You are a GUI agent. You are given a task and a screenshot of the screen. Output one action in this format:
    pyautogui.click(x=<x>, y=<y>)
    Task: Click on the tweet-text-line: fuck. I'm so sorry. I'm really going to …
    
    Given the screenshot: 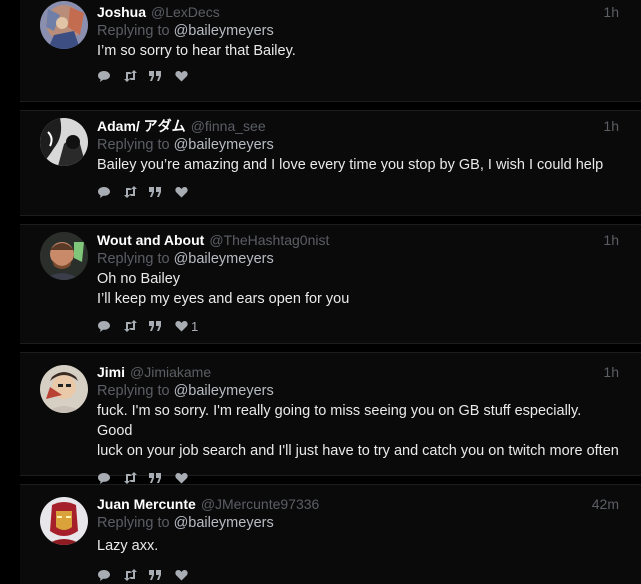 What is the action you would take?
    pyautogui.click(x=339, y=421)
    